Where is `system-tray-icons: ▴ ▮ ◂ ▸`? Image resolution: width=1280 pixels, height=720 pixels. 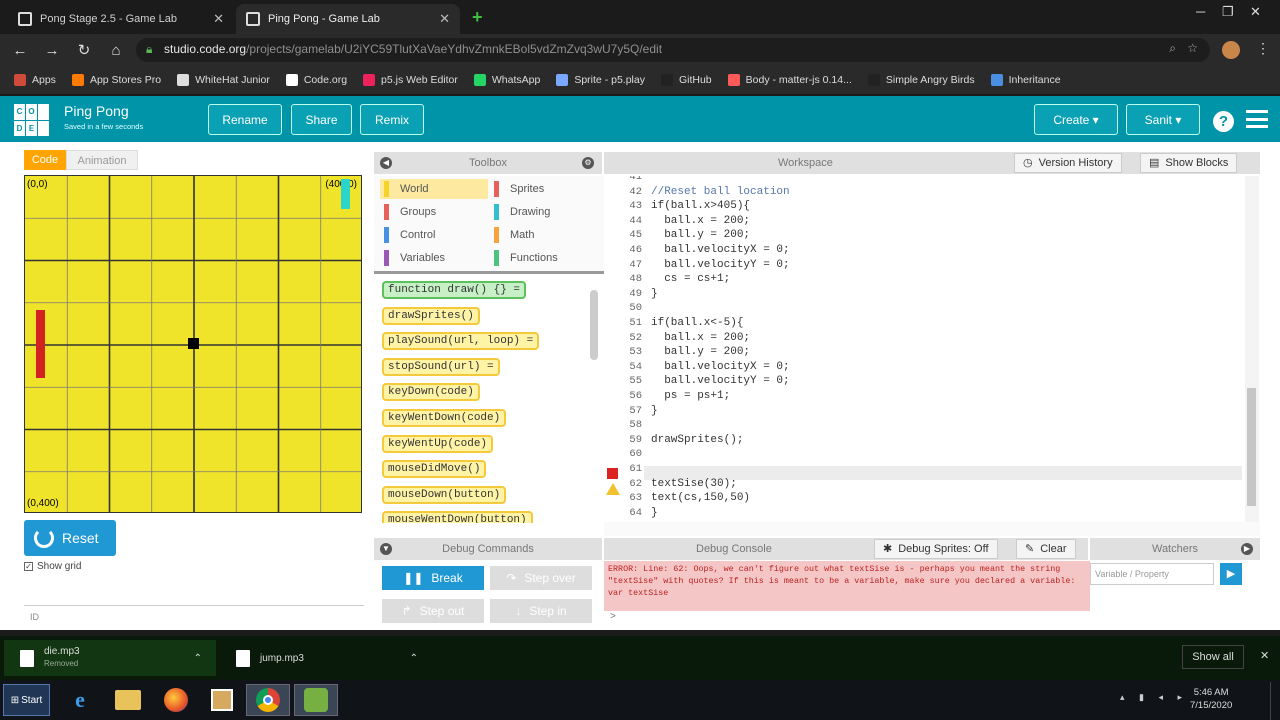
system-tray-icons: ▴ ▮ ◂ ▸ is located at coordinates (1154, 697).